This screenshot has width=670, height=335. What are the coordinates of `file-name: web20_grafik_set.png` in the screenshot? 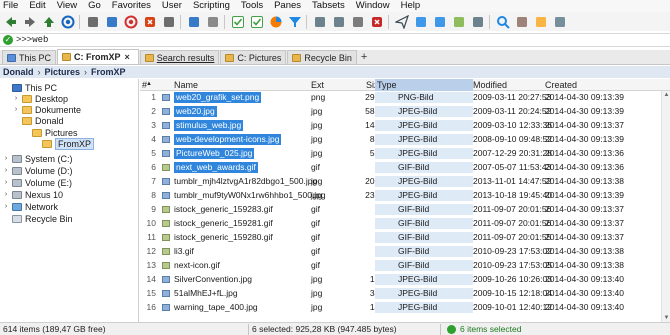 It's located at (218, 97).